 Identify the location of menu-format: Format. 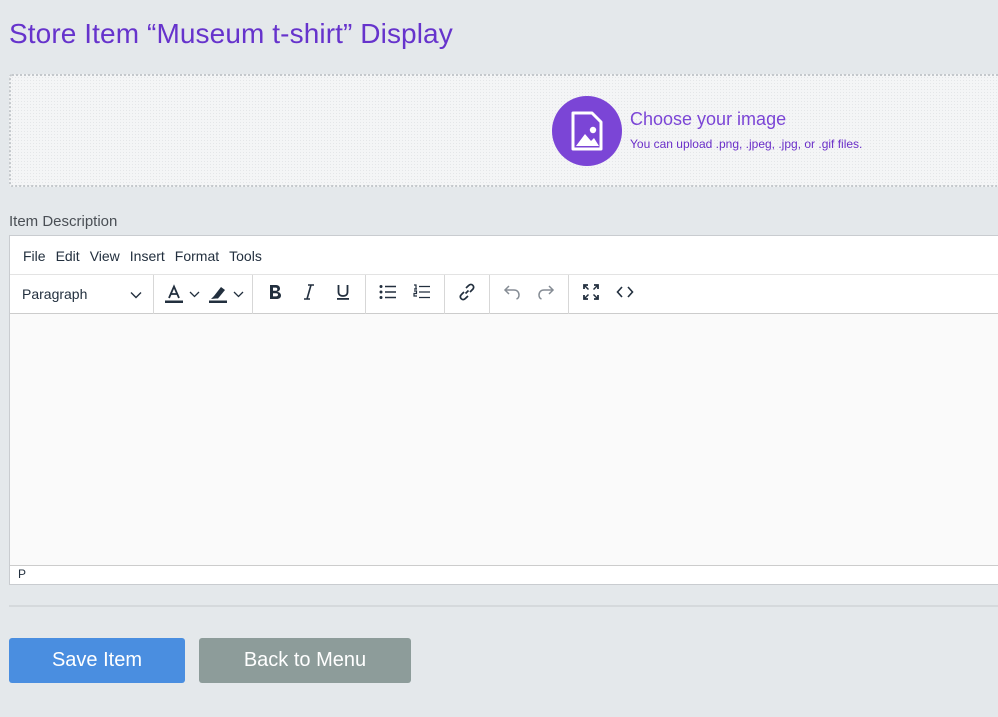
(200, 256).